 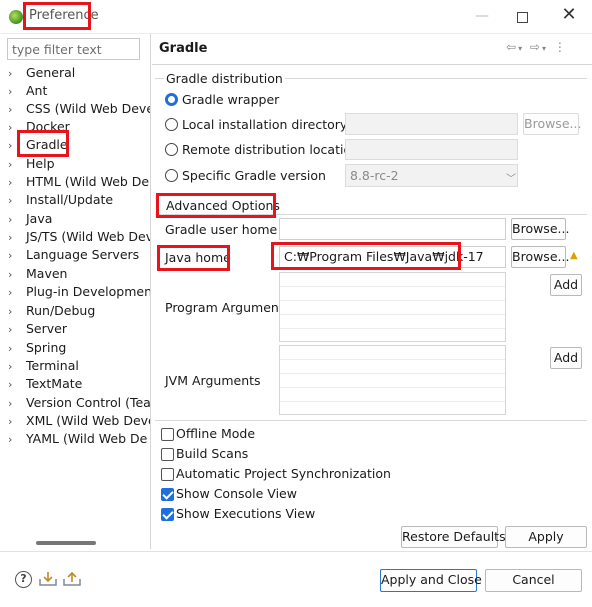 I want to click on tree-item-server: › Server, so click(x=37, y=329).